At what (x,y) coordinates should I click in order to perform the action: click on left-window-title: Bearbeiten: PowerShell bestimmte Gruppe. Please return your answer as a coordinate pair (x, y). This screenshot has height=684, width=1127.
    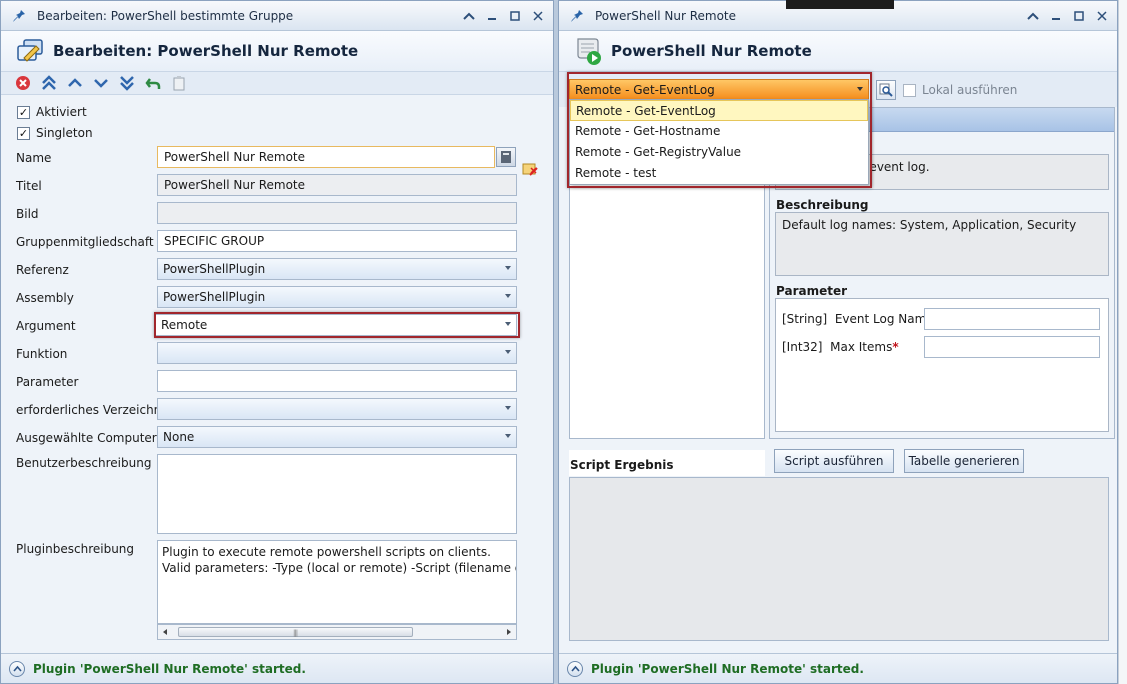
    Looking at the image, I should click on (165, 15).